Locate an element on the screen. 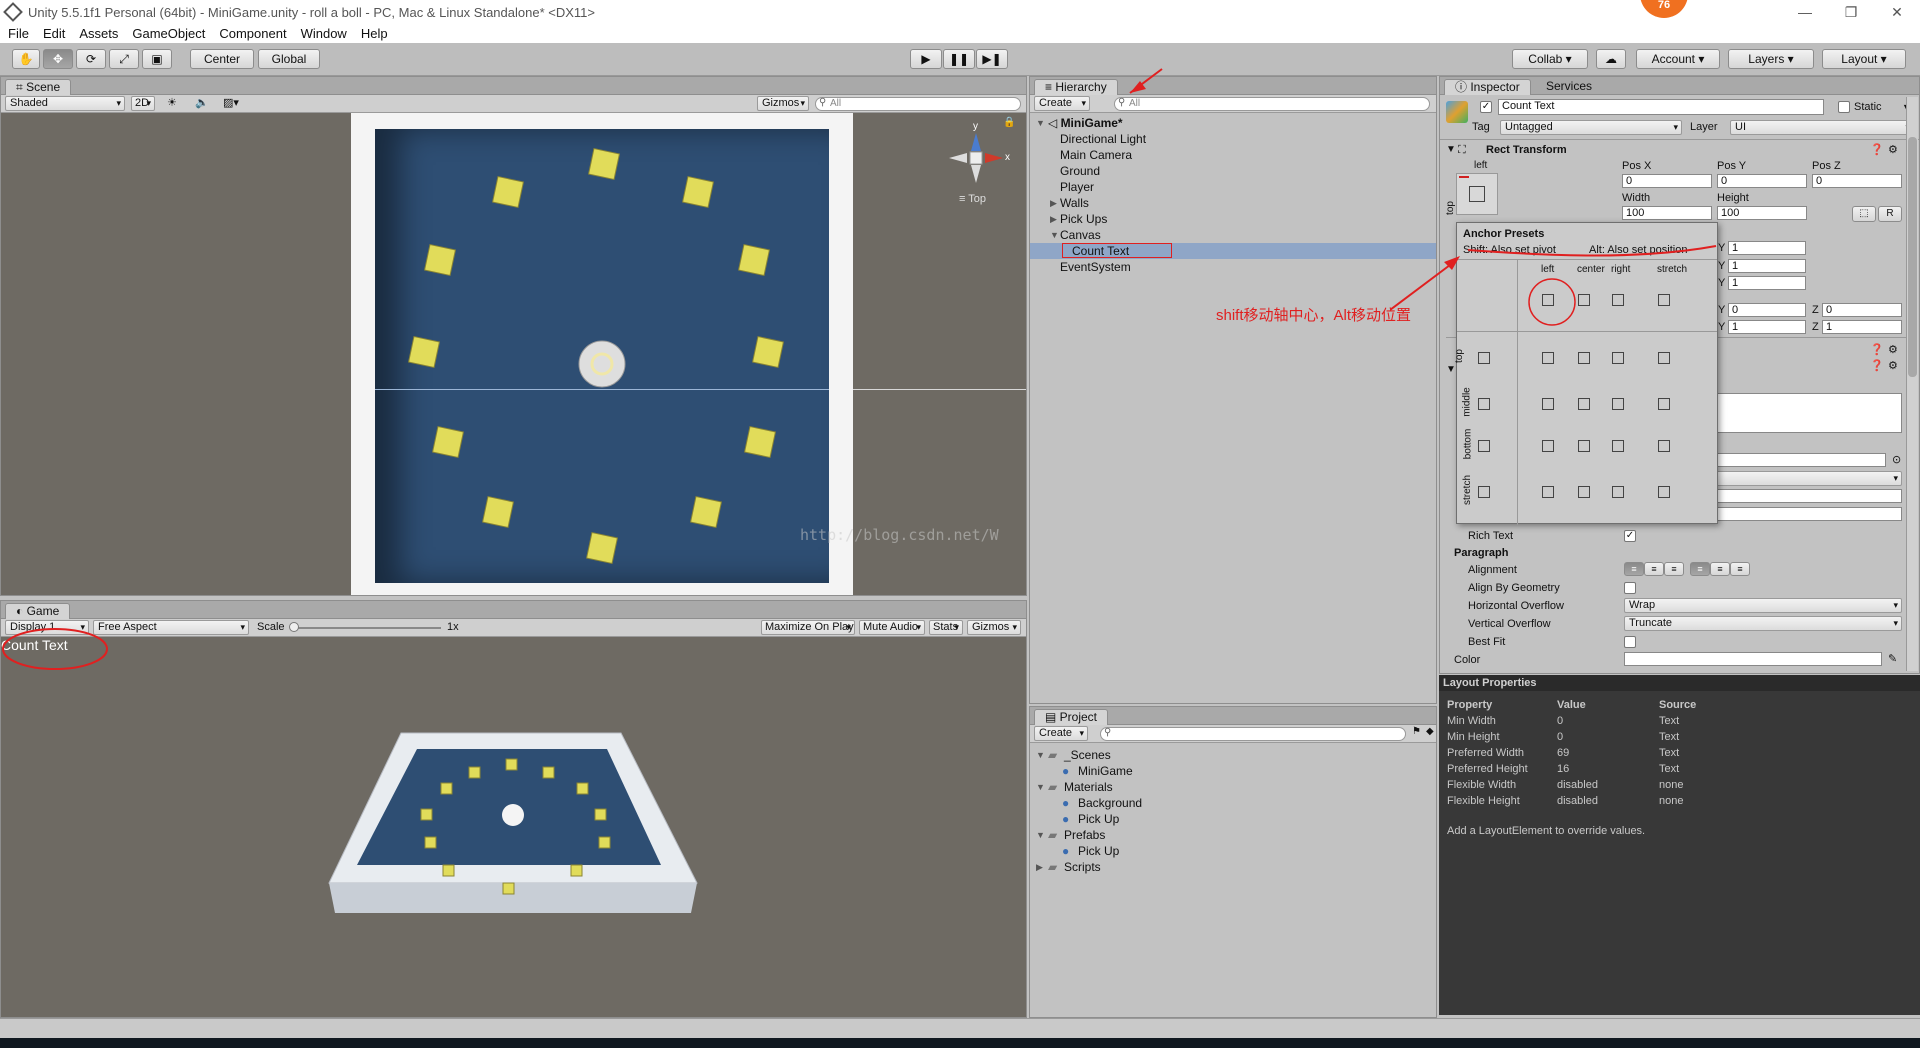 Image resolution: width=1920 pixels, height=1048 pixels. mute-audio-toggle: Mute Audio is located at coordinates (892, 627).